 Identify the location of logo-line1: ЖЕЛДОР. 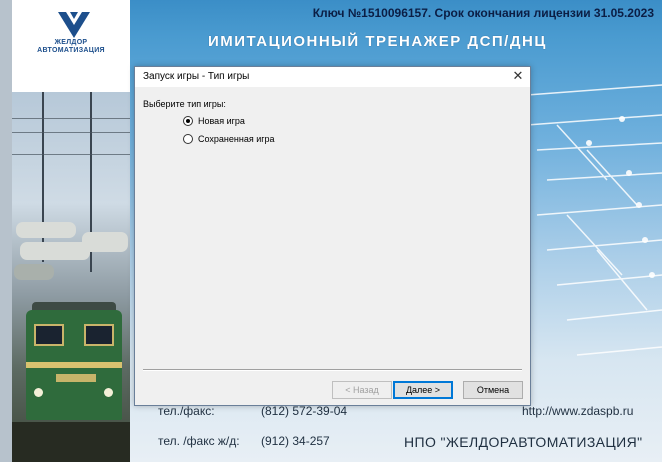
(71, 42).